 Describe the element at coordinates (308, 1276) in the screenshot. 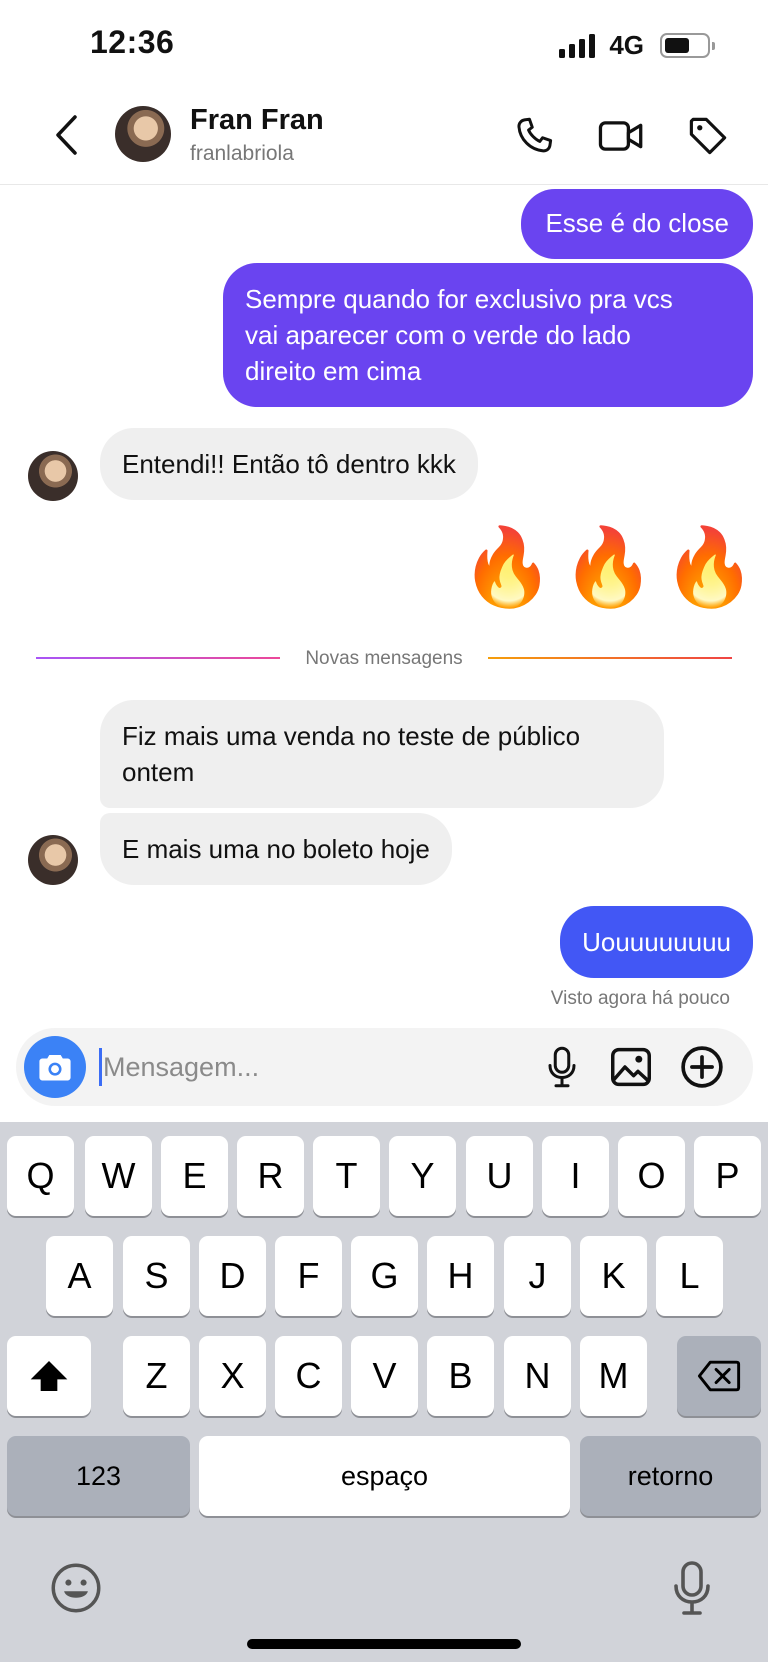

I see `key-f: F` at that location.